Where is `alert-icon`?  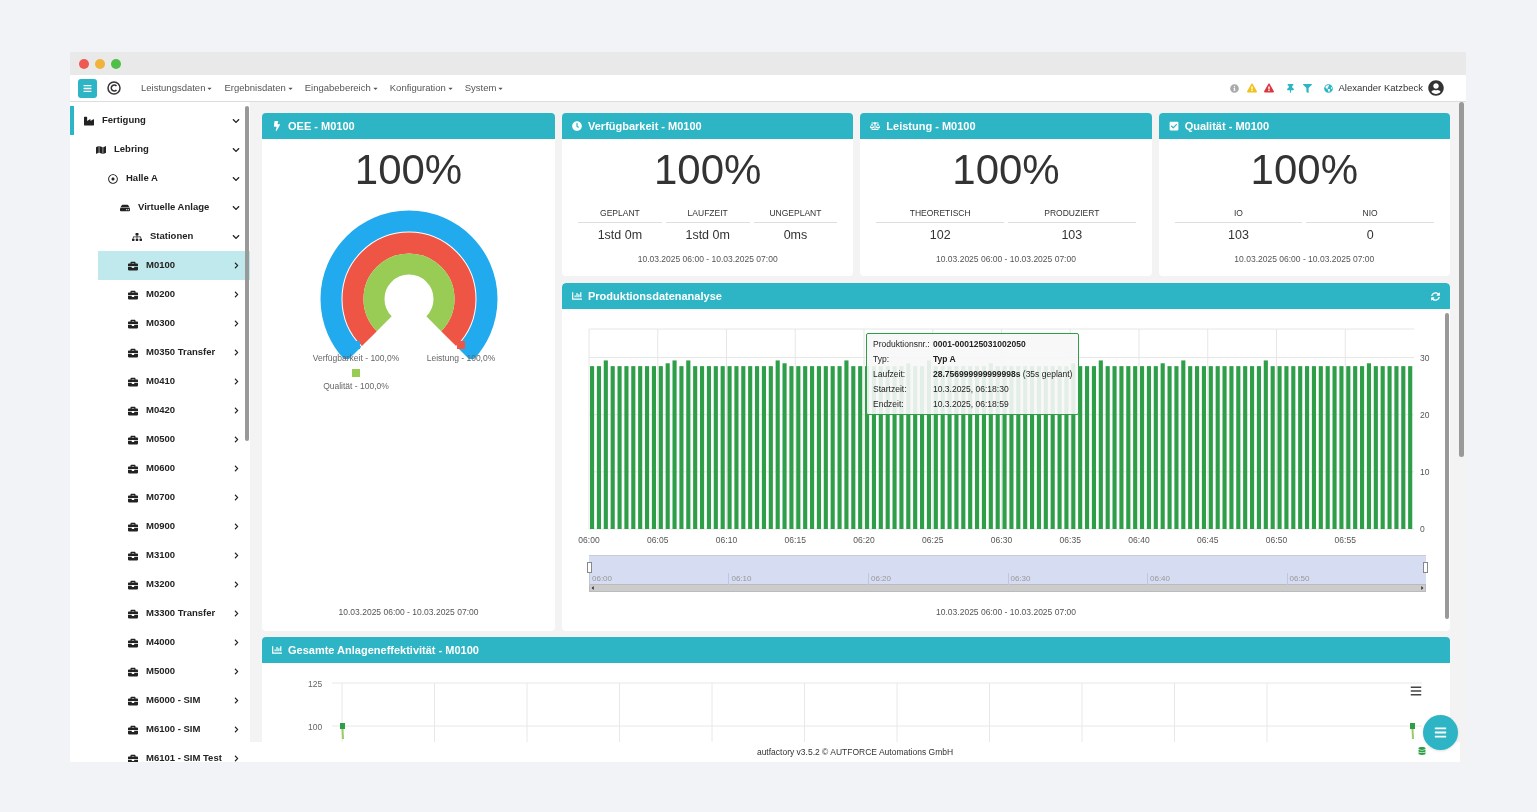 alert-icon is located at coordinates (1268, 88).